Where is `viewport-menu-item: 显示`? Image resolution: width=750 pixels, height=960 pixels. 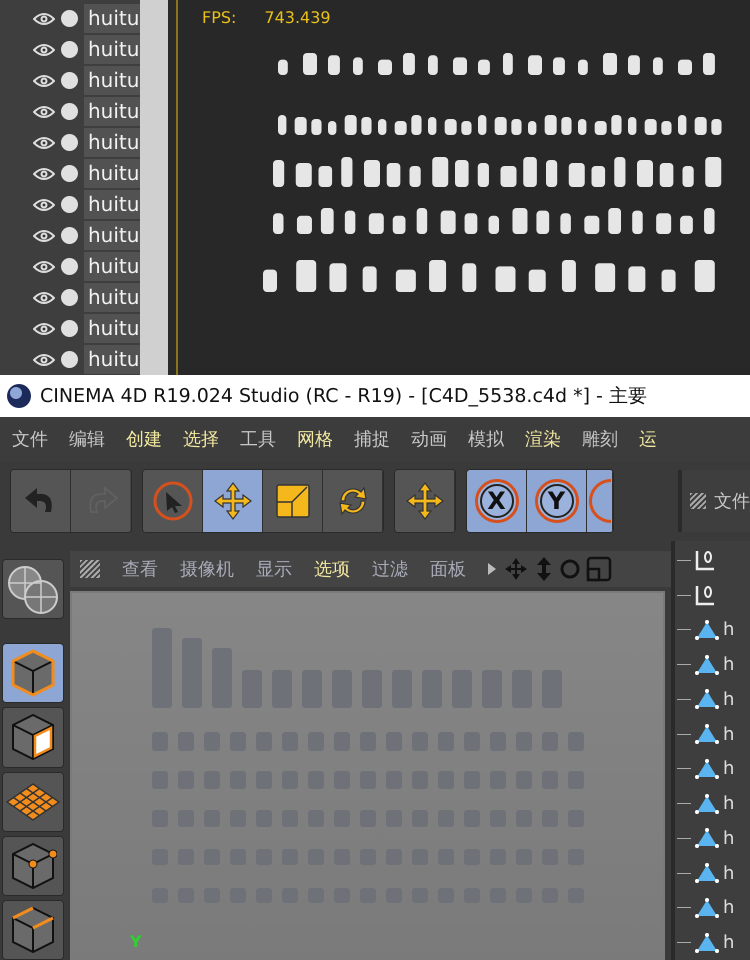 viewport-menu-item: 显示 is located at coordinates (274, 569).